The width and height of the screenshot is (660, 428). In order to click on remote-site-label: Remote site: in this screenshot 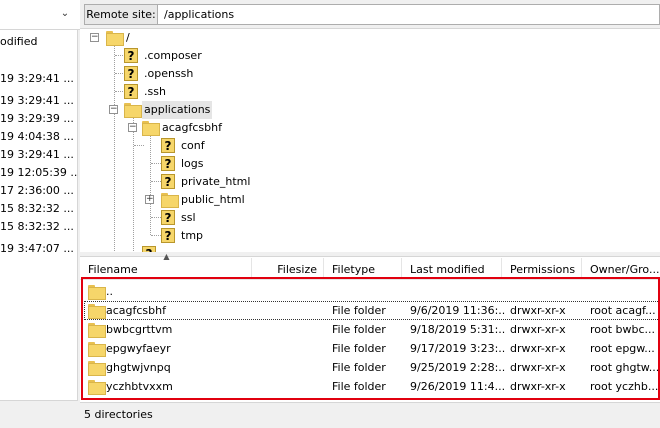, I will do `click(121, 14)`.